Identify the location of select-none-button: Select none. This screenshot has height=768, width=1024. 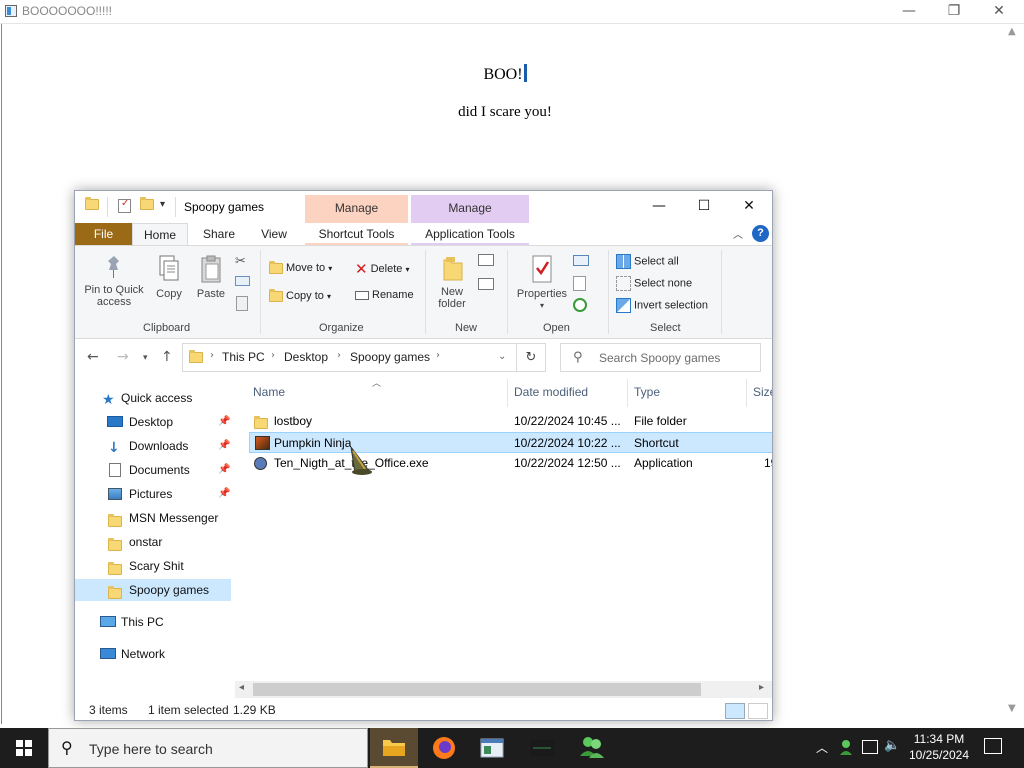
(654, 283).